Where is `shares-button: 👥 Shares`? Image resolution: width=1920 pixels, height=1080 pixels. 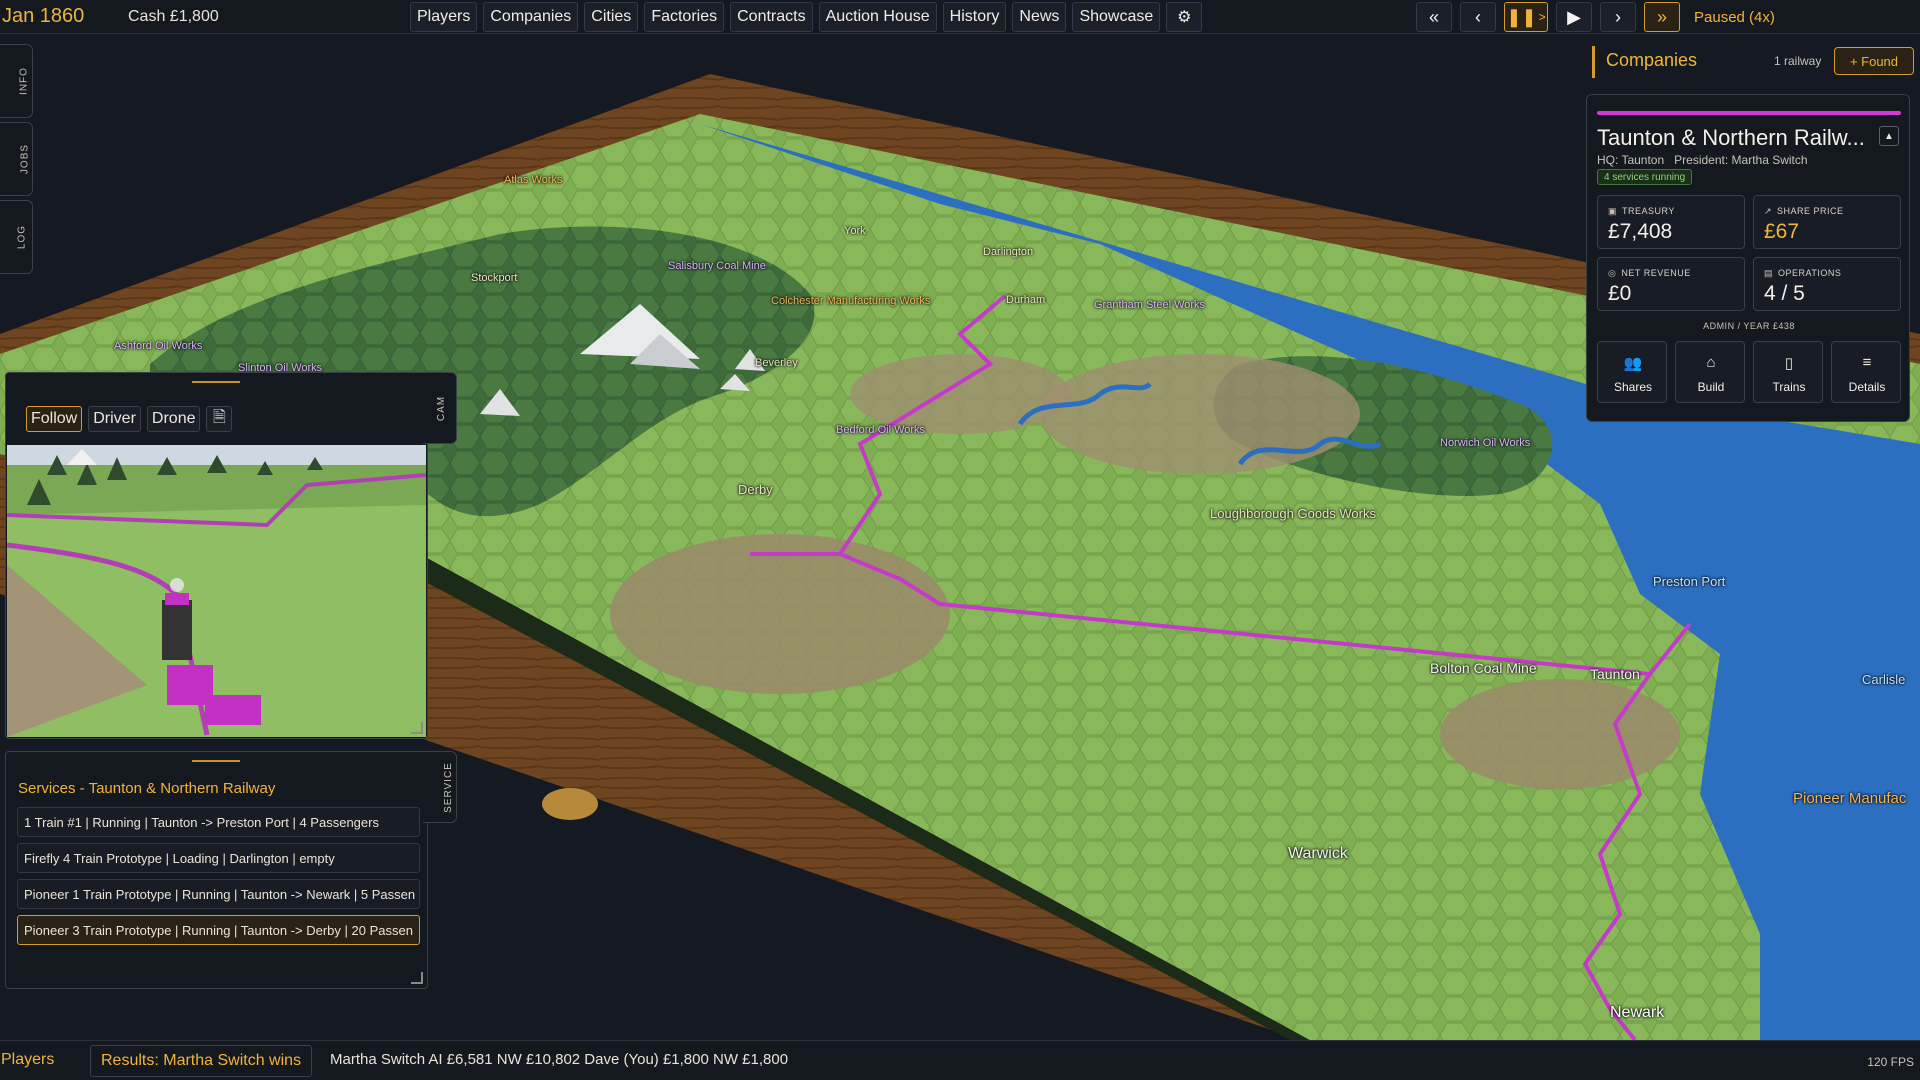 shares-button: 👥 Shares is located at coordinates (1632, 372).